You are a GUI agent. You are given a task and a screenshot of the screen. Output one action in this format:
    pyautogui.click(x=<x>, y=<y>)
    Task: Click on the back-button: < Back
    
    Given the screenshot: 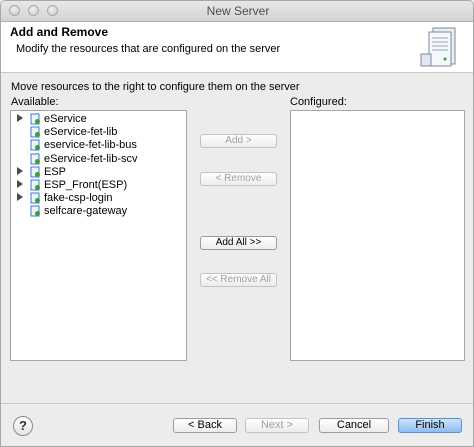 What is the action you would take?
    pyautogui.click(x=205, y=425)
    